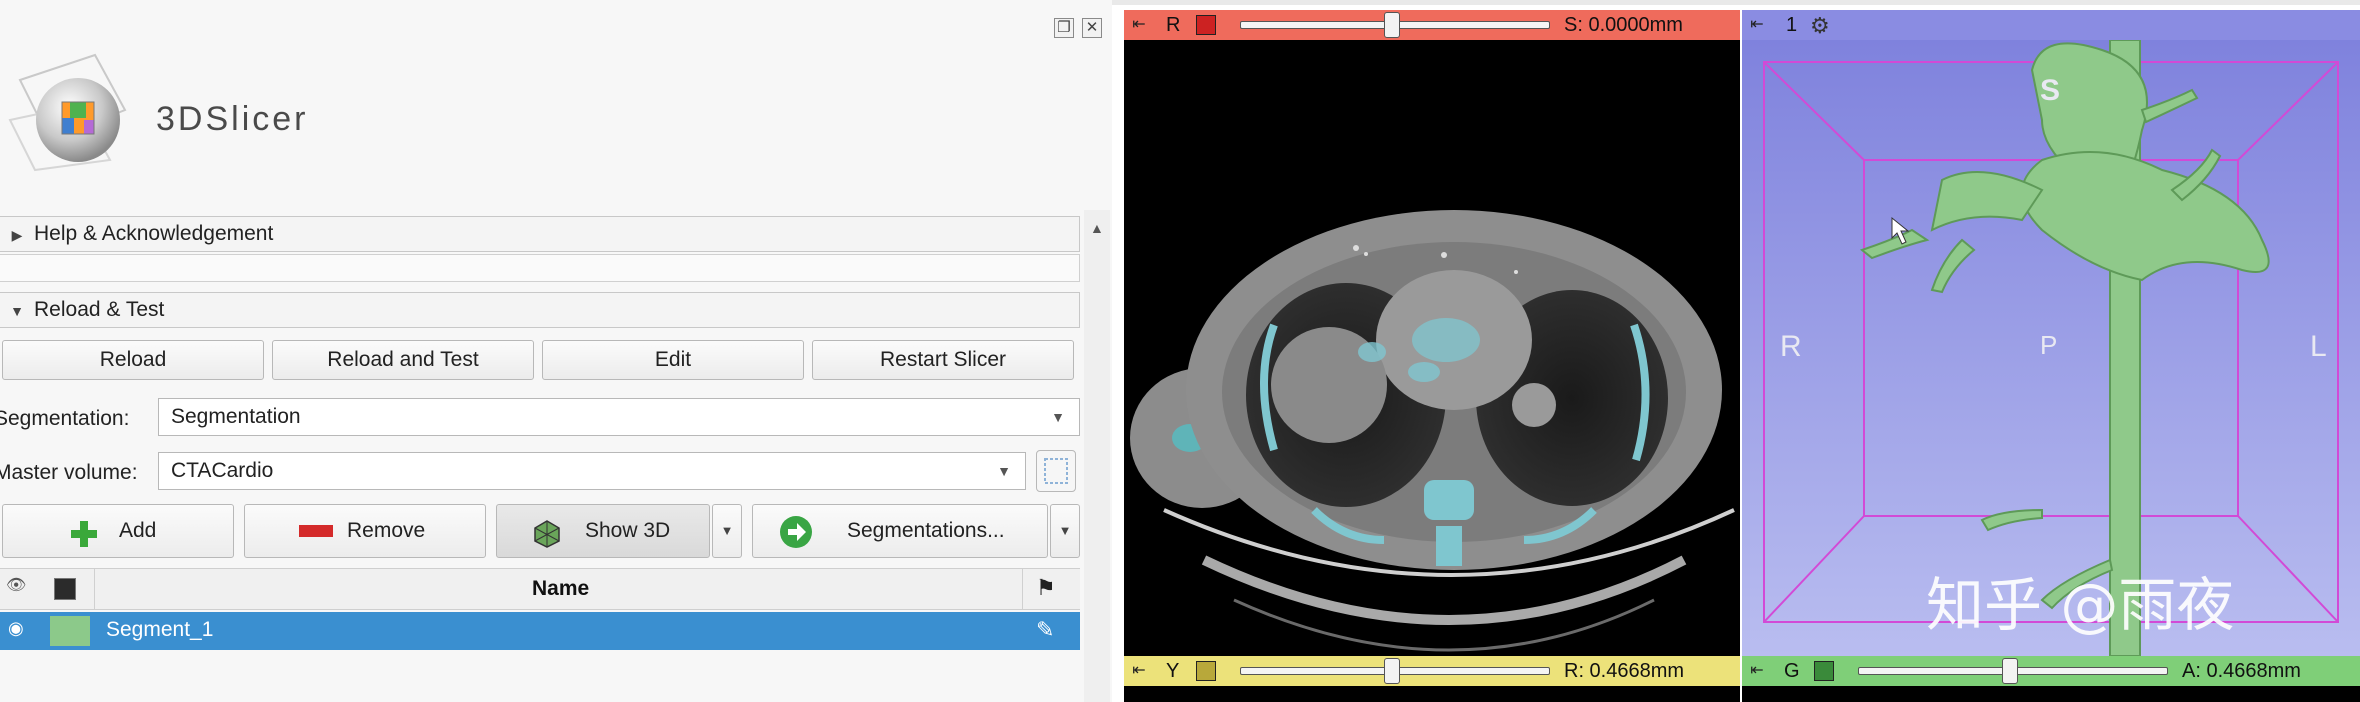 The height and width of the screenshot is (702, 2360). I want to click on red-slice-offset-readout: S: 0.0000mm, so click(1623, 25).